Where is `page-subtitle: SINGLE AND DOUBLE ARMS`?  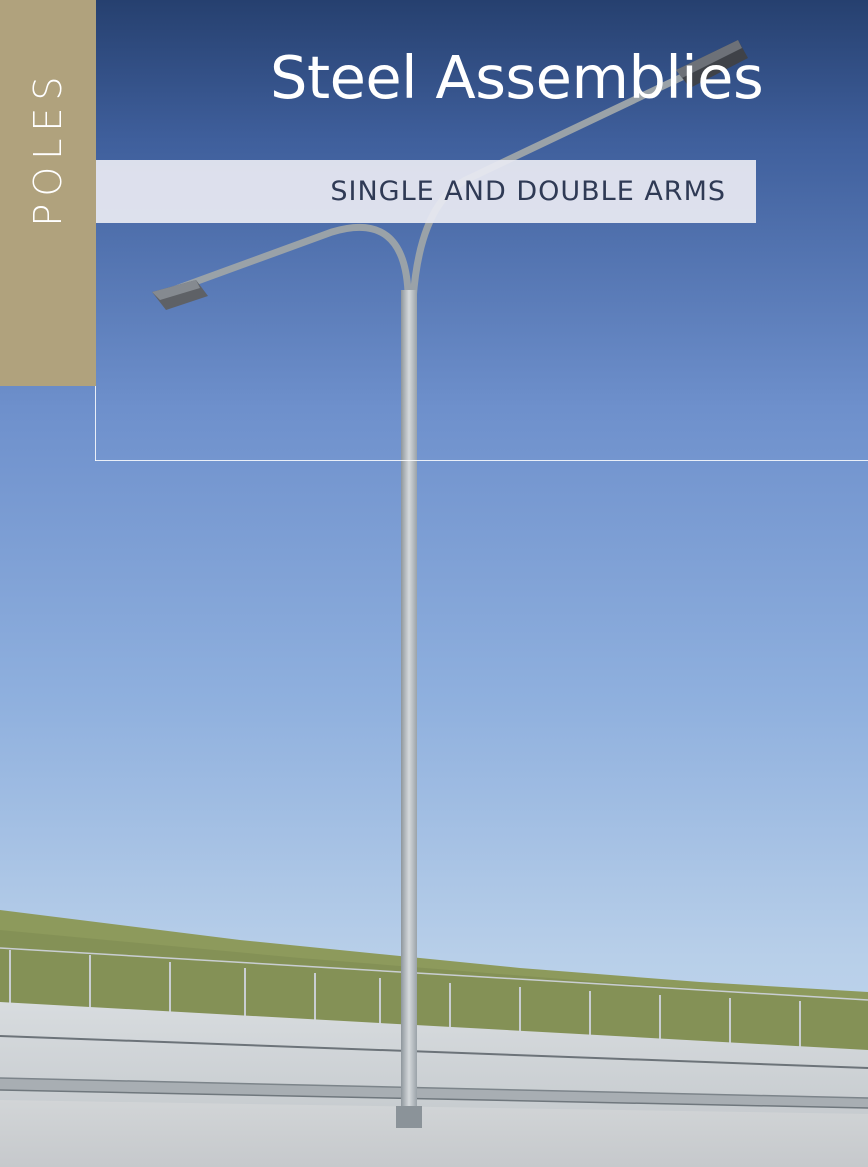
page-subtitle: SINGLE AND DOUBLE ARMS is located at coordinates (528, 191).